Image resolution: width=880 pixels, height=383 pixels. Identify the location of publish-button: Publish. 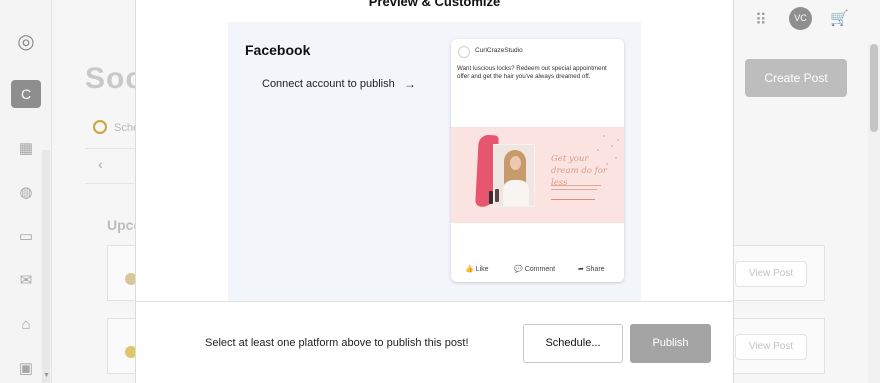
(670, 343).